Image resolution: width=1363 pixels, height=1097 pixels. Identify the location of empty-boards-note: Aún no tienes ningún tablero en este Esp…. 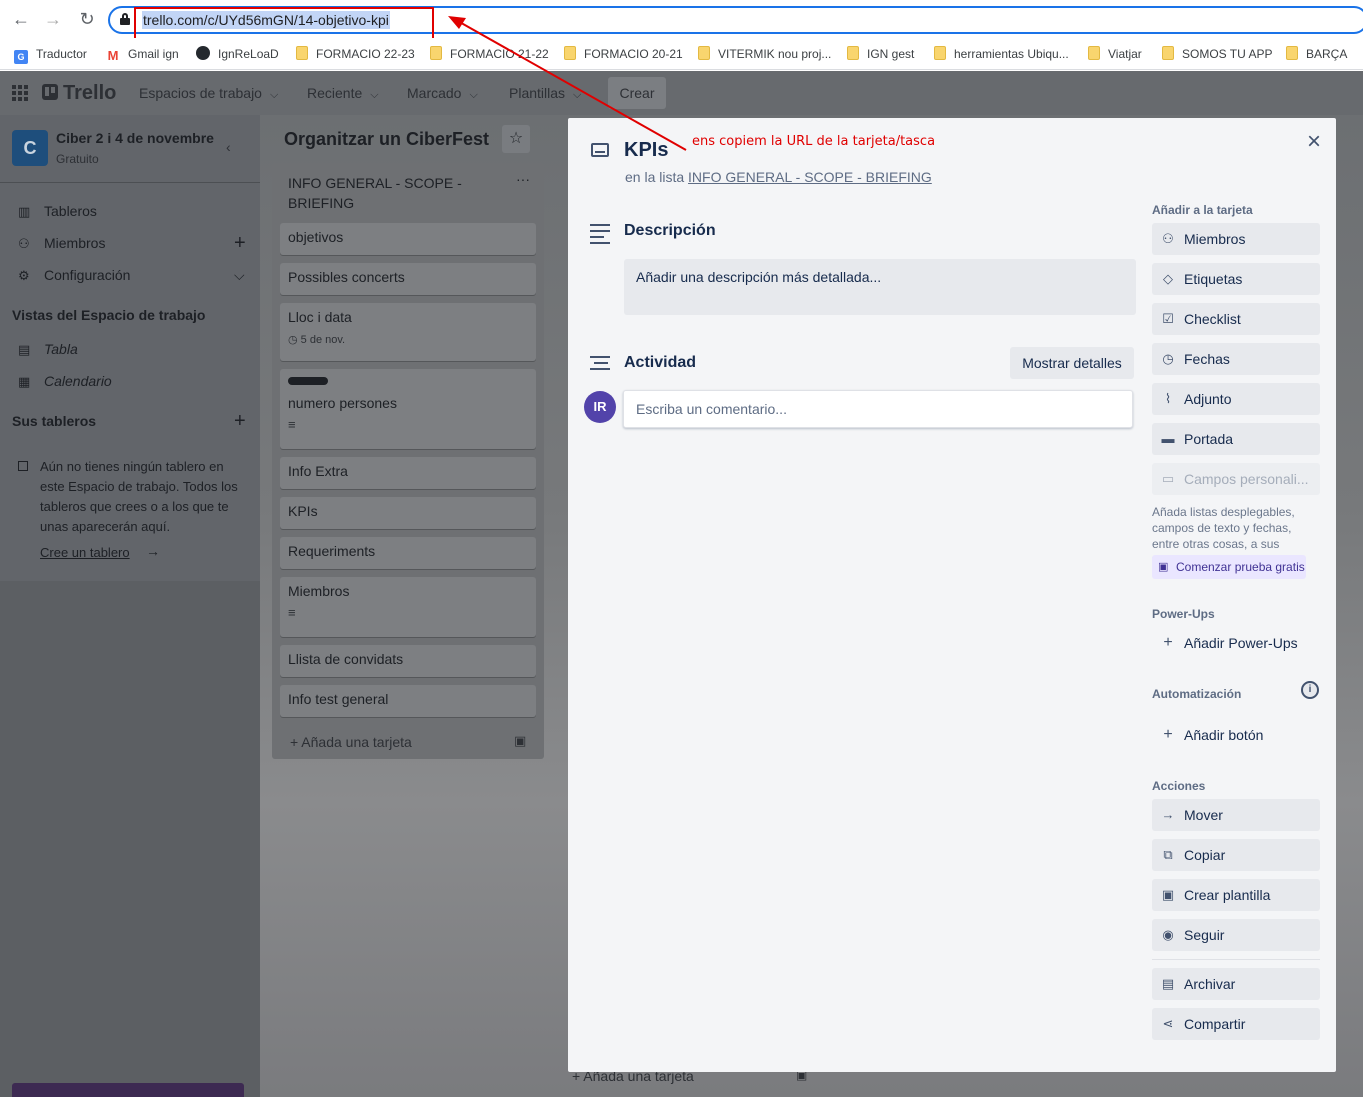
(139, 496).